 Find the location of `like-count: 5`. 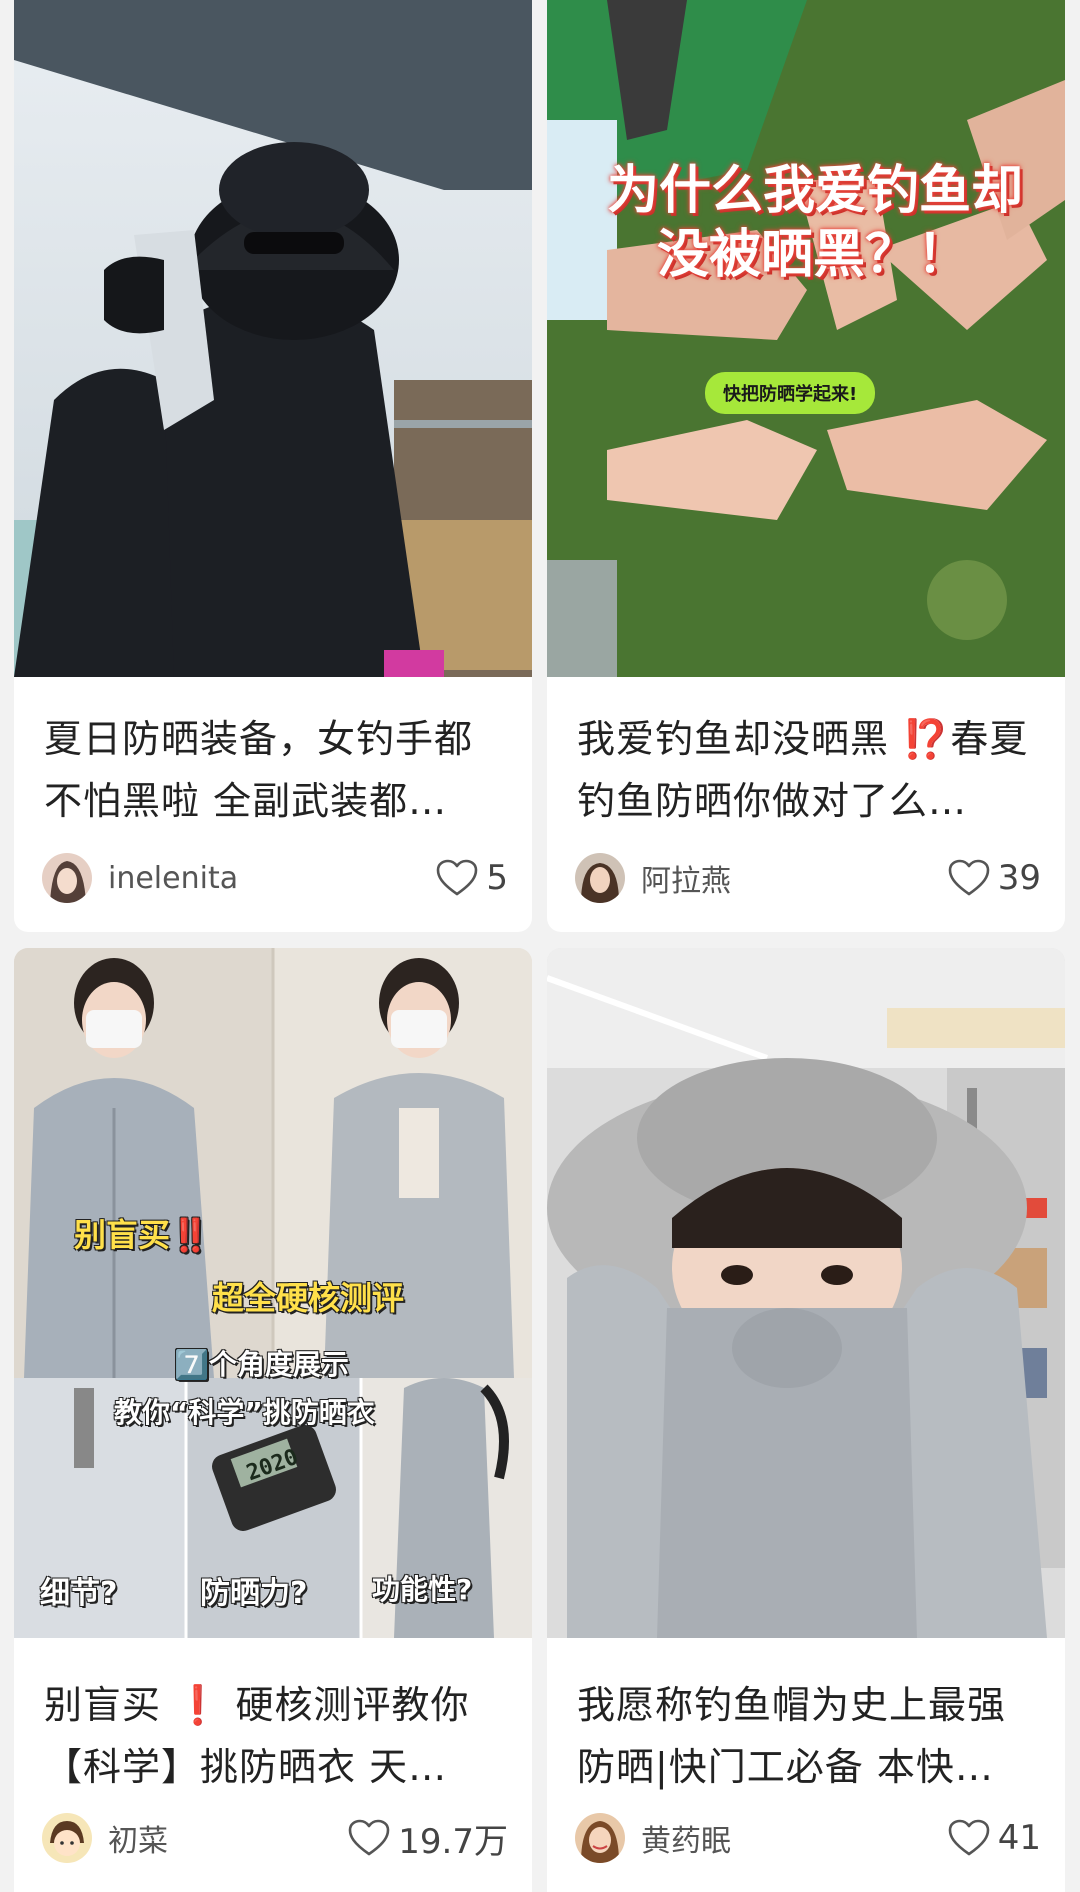

like-count: 5 is located at coordinates (497, 878).